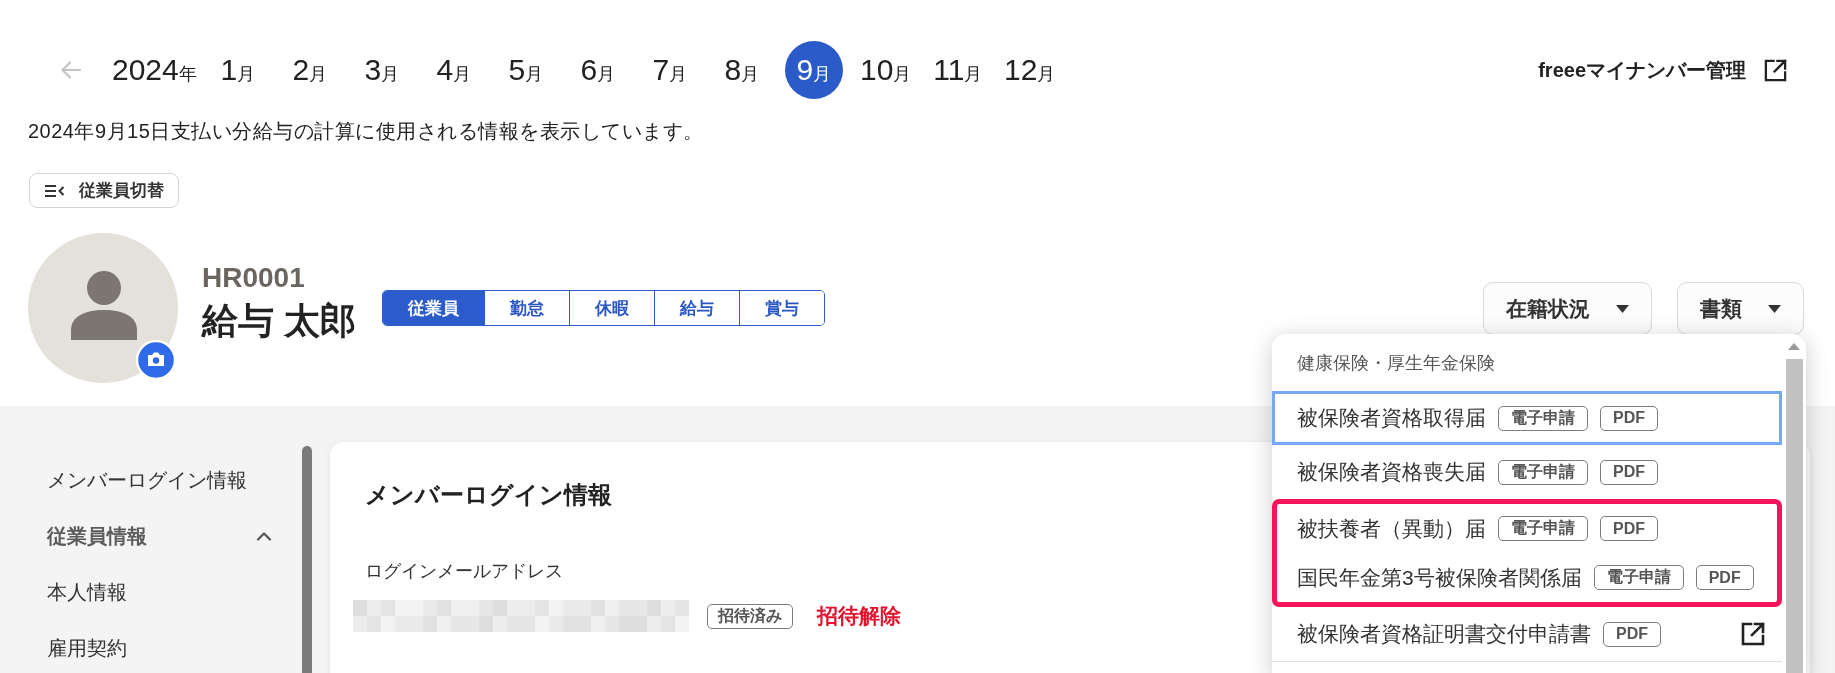  What do you see at coordinates (433, 308) in the screenshot?
I see `tab: 従業員` at bounding box center [433, 308].